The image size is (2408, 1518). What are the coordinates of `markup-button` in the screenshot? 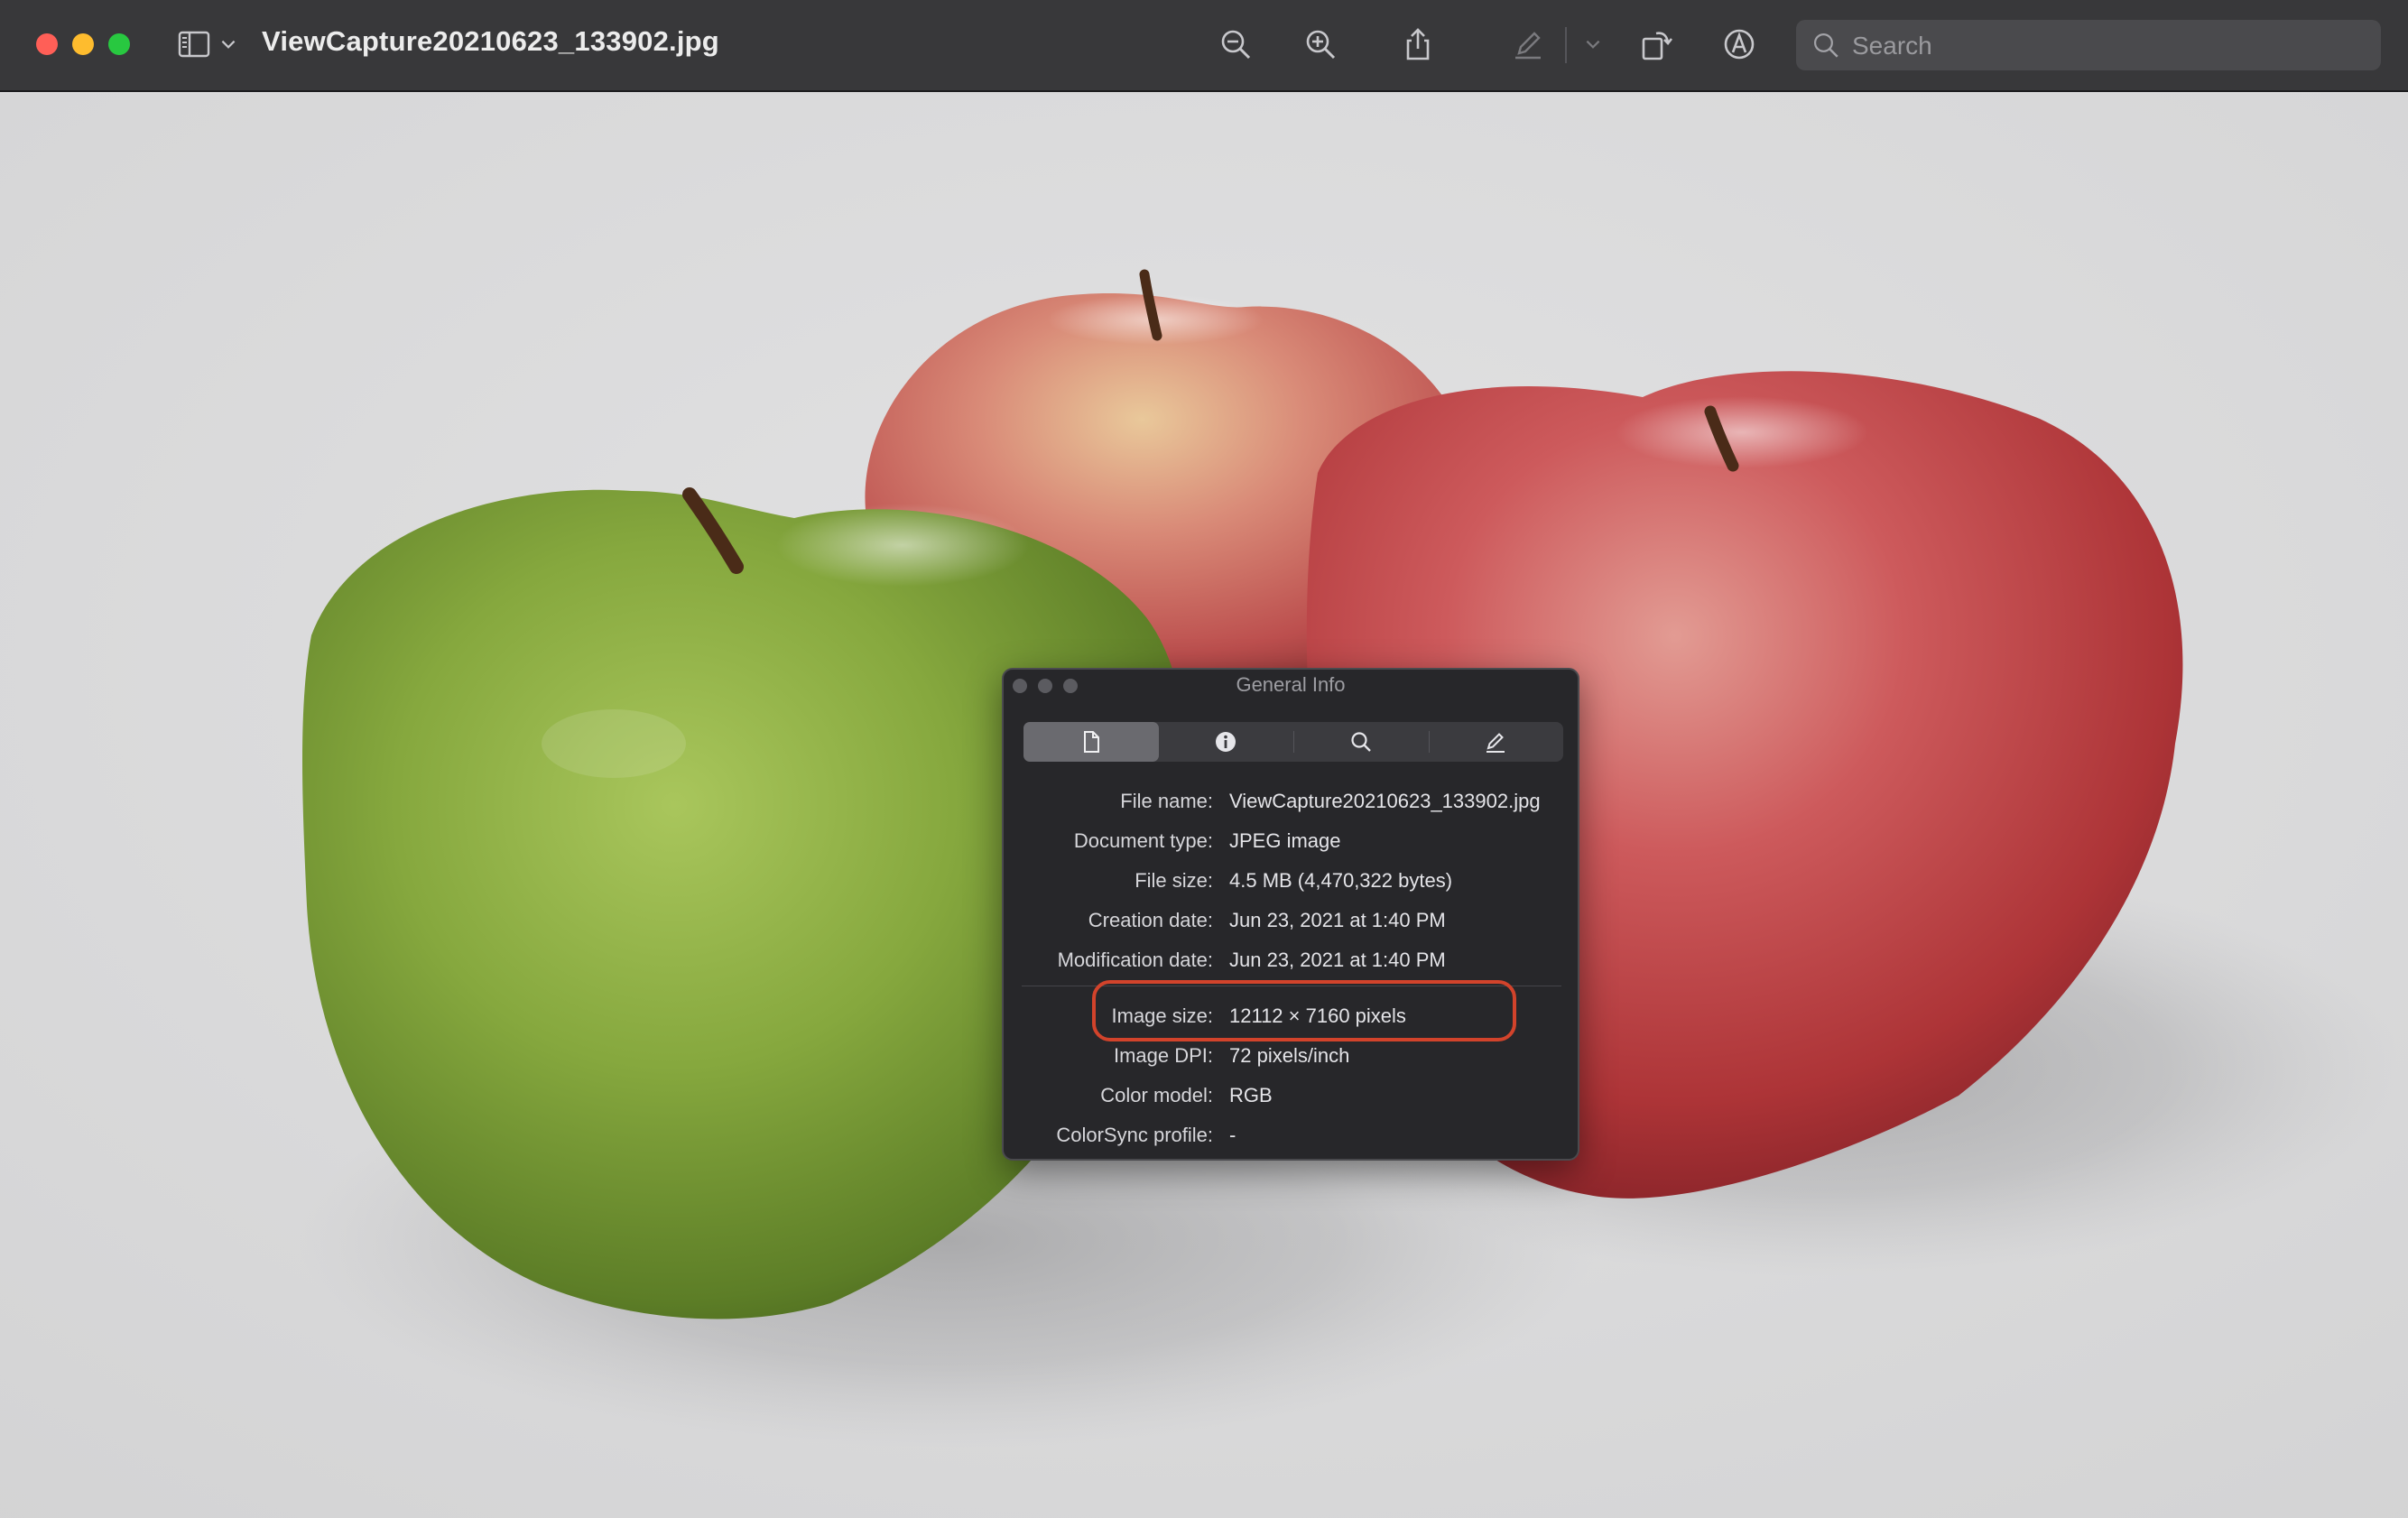 It's located at (1739, 44).